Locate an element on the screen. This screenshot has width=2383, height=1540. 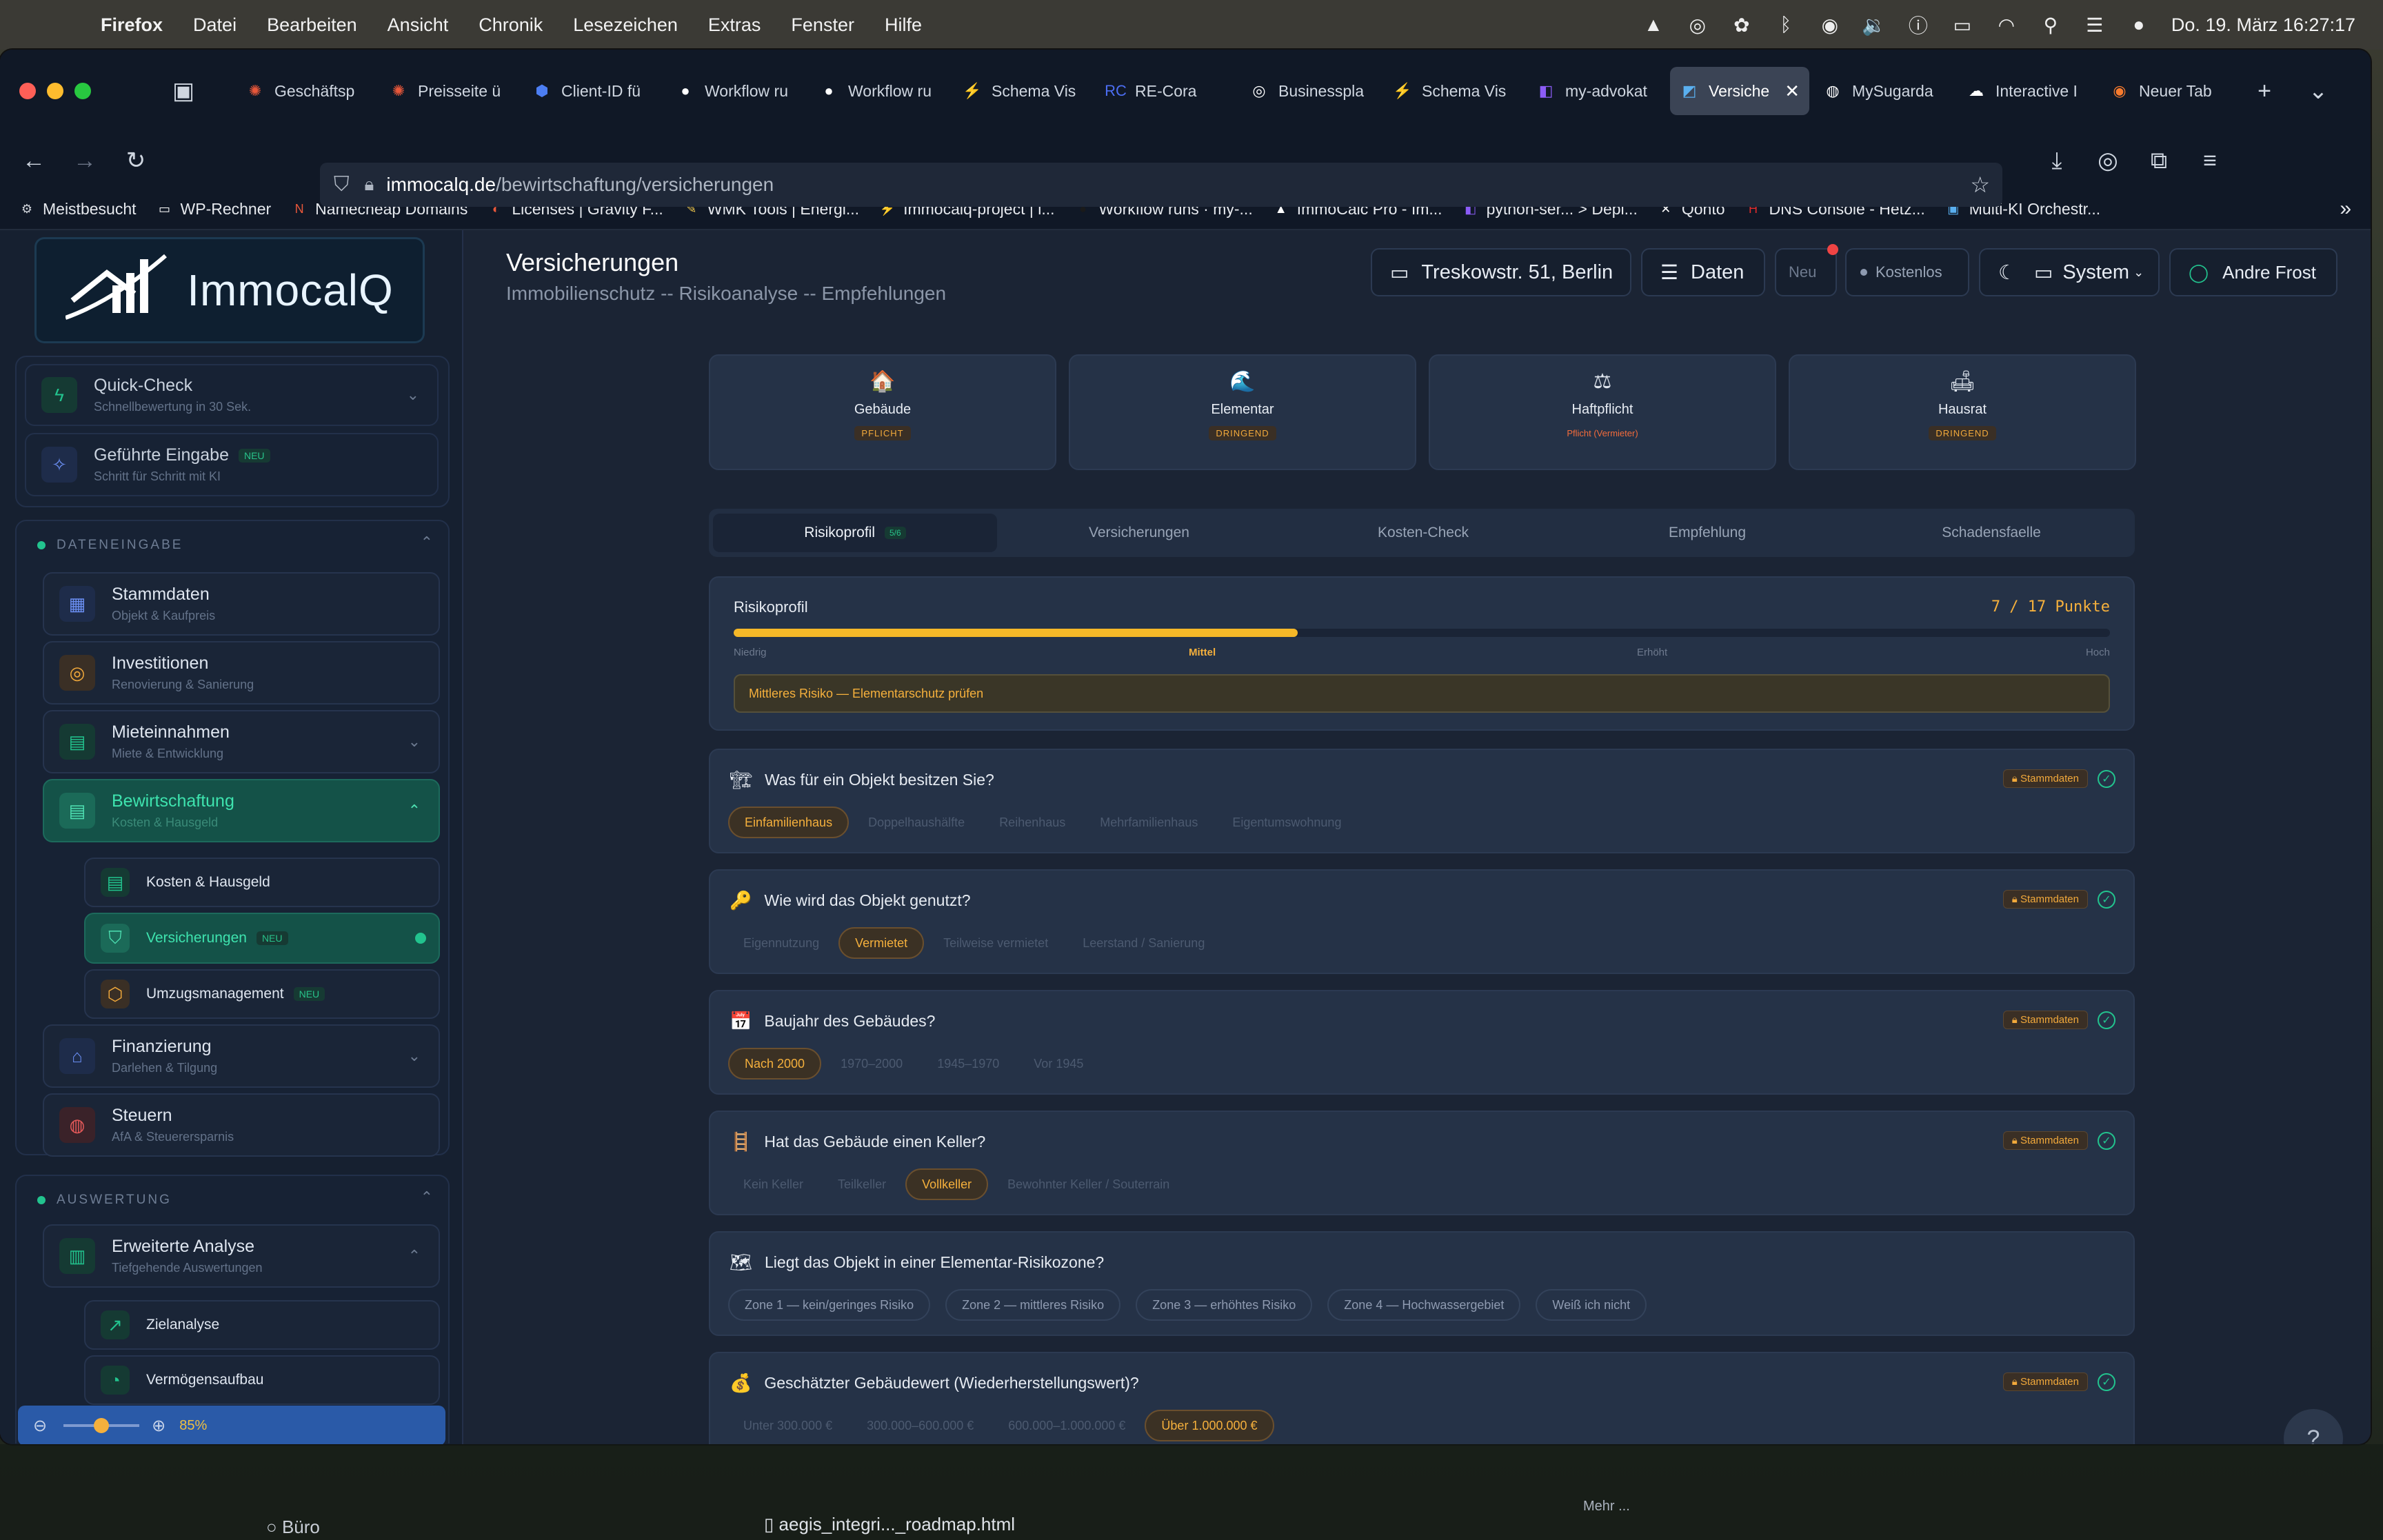
new-tab-button: + is located at coordinates (2264, 91).